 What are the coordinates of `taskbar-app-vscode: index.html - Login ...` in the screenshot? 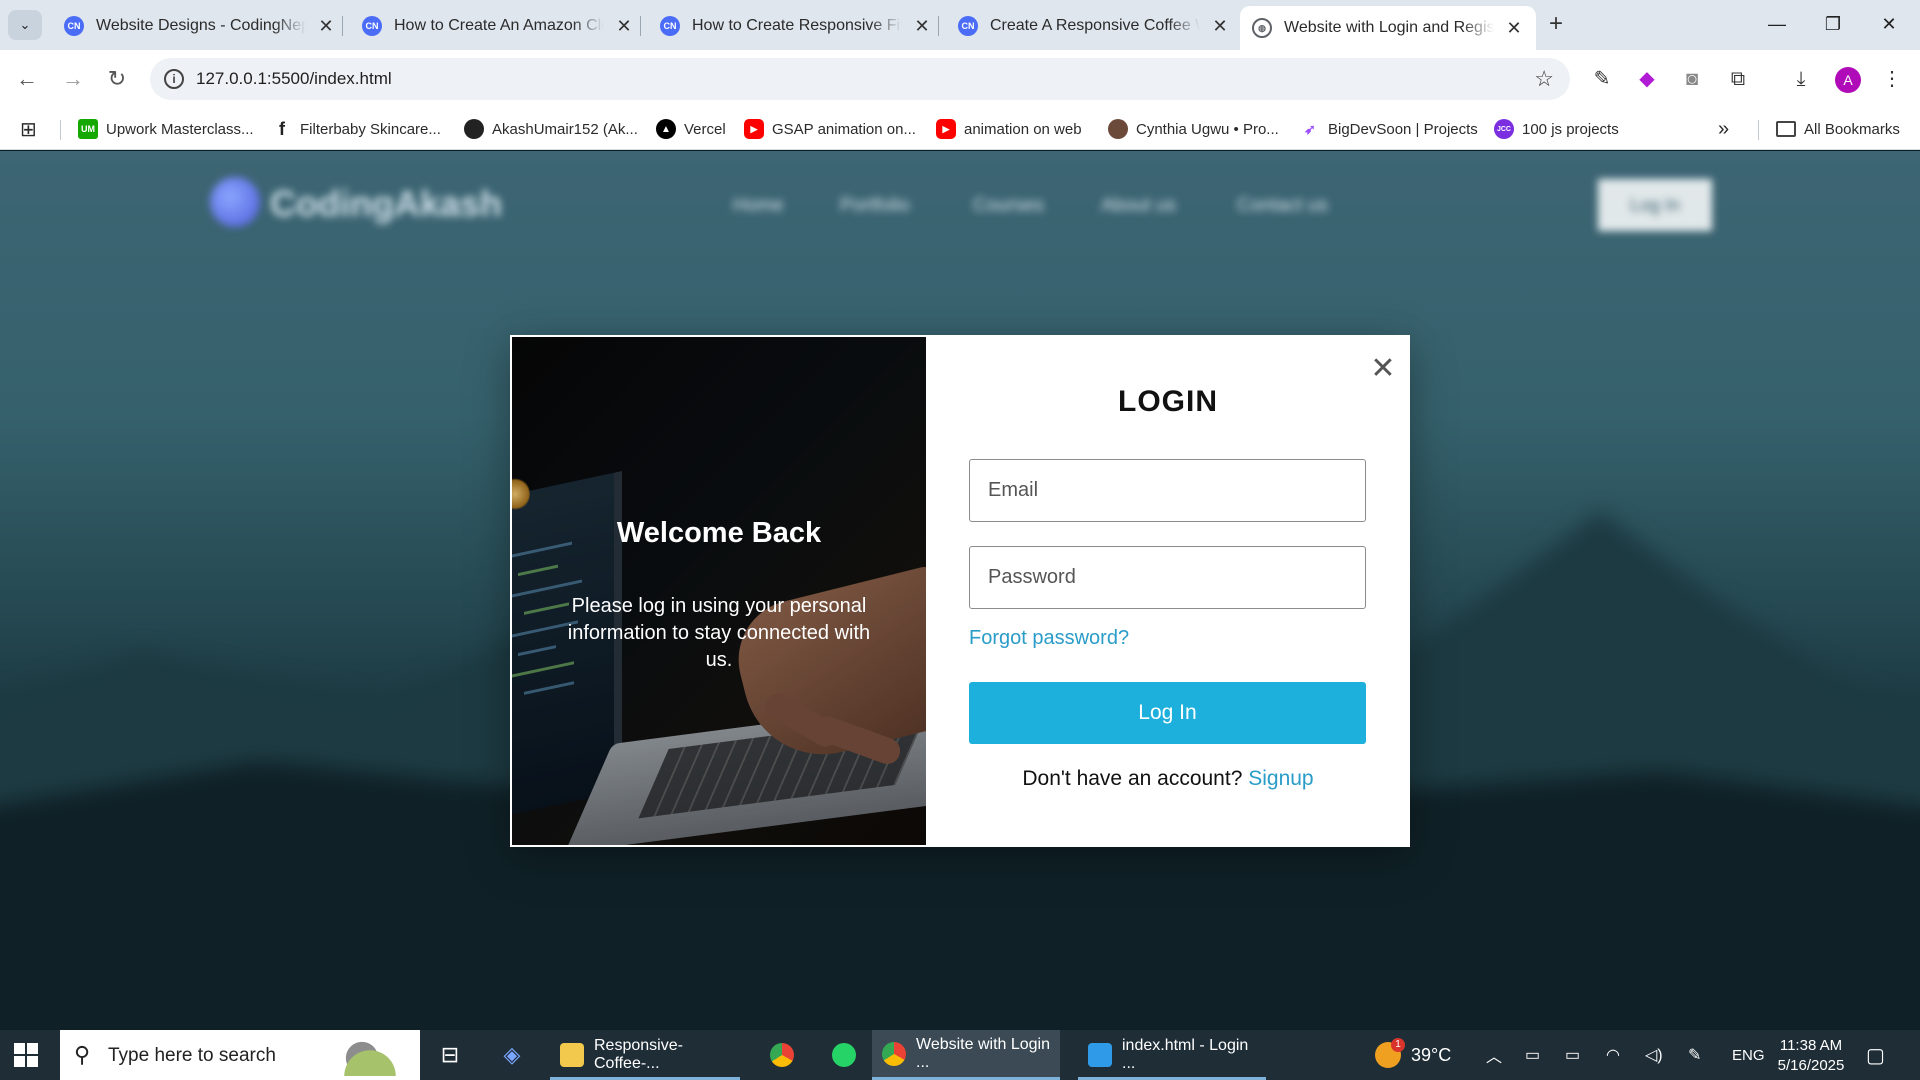 It's located at (1172, 1055).